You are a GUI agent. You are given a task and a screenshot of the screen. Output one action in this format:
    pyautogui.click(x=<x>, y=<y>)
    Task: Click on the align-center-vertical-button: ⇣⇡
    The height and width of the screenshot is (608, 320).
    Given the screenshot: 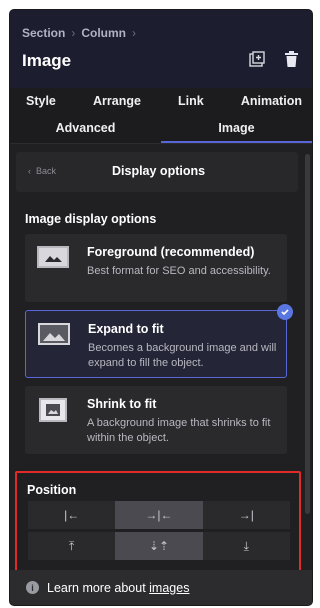 What is the action you would take?
    pyautogui.click(x=159, y=546)
    